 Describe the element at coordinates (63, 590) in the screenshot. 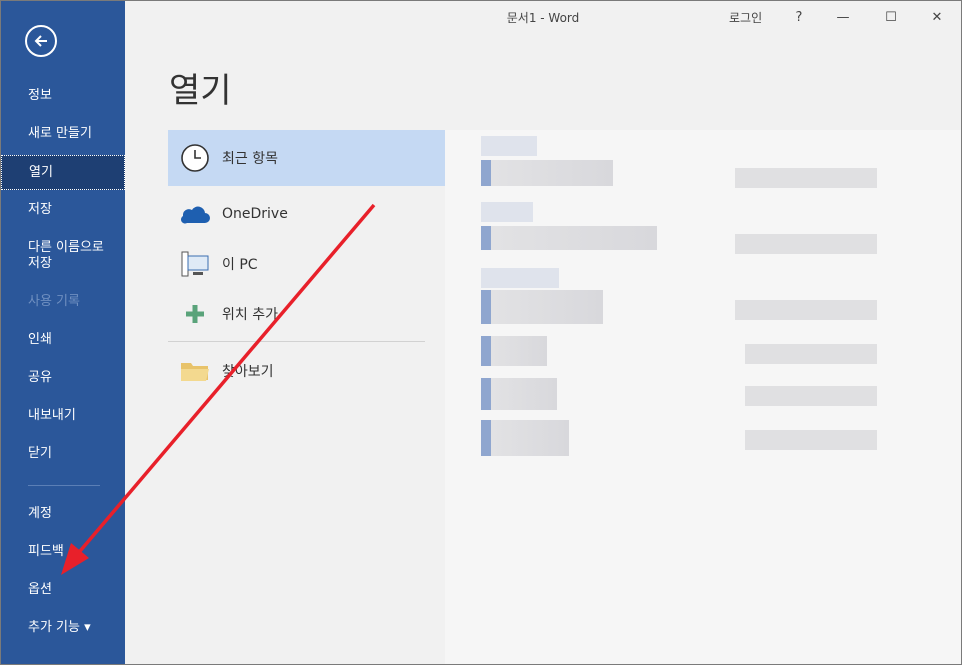

I see `nav-options: 옵션` at that location.